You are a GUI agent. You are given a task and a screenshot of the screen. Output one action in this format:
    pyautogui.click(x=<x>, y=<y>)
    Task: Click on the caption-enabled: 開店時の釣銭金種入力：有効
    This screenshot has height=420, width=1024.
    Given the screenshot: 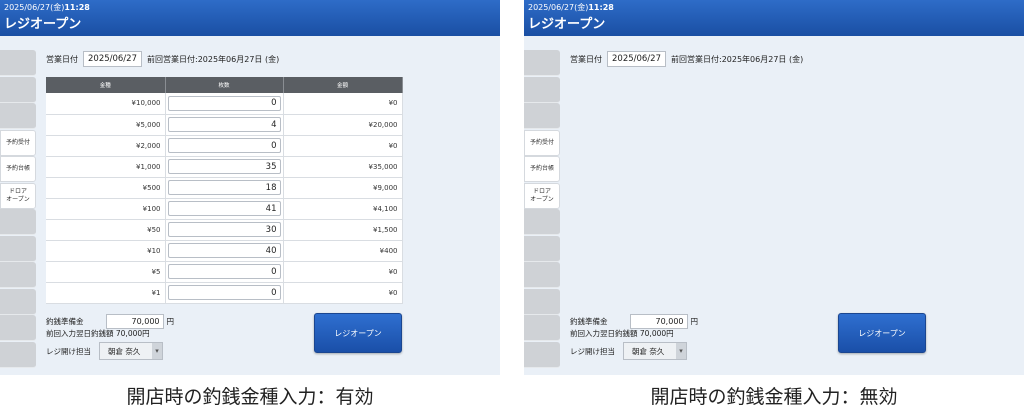 What is the action you would take?
    pyautogui.click(x=250, y=397)
    